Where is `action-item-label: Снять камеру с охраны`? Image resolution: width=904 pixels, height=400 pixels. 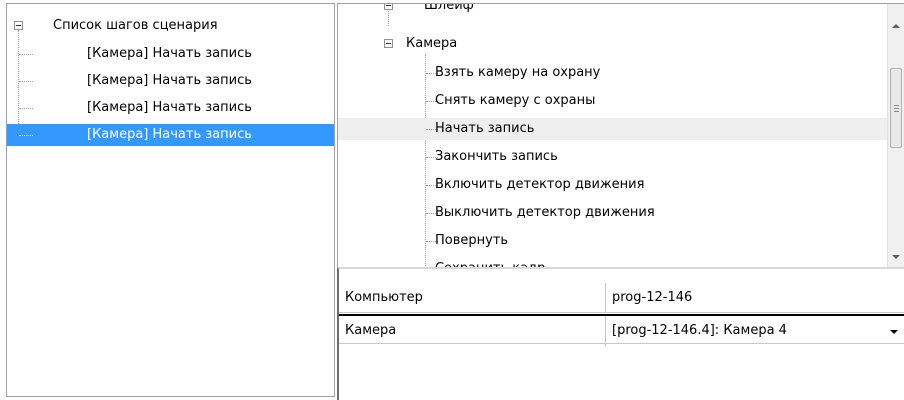 action-item-label: Снять камеру с охраны is located at coordinates (515, 100).